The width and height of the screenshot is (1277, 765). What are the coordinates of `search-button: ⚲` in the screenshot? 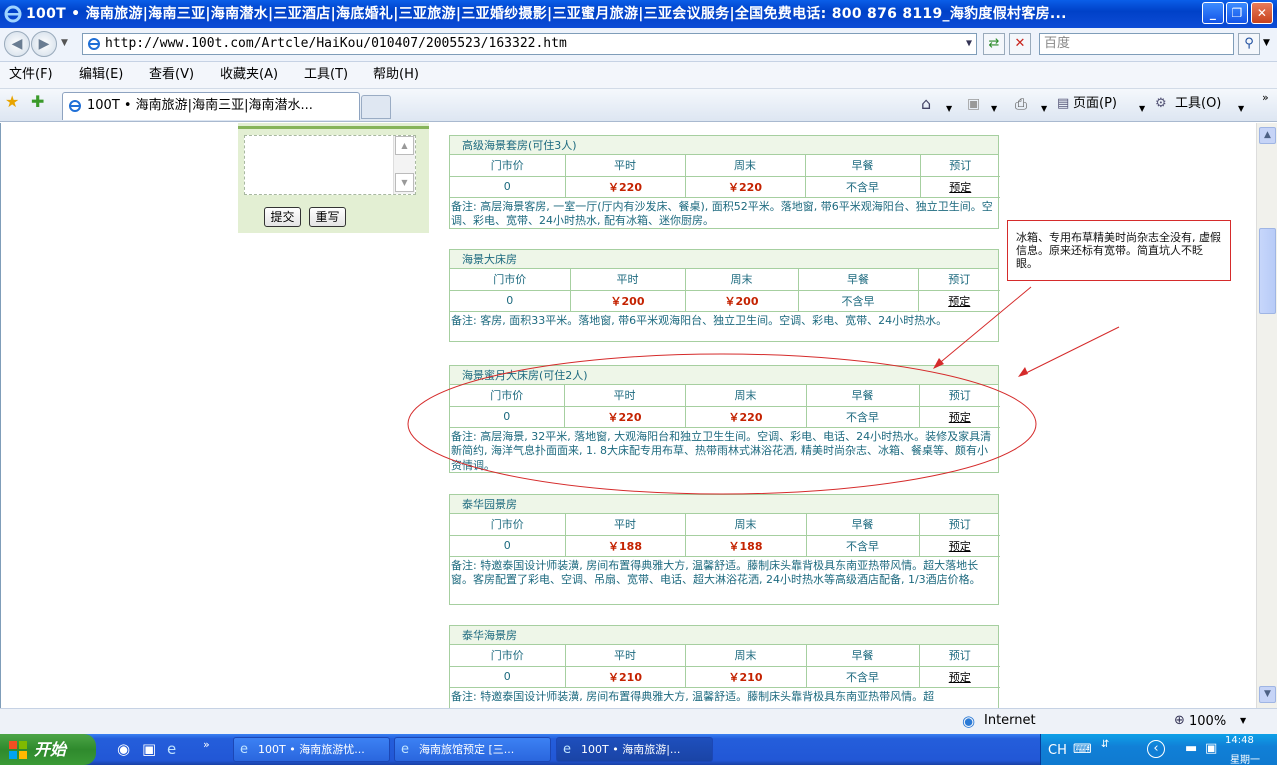 It's located at (1249, 44).